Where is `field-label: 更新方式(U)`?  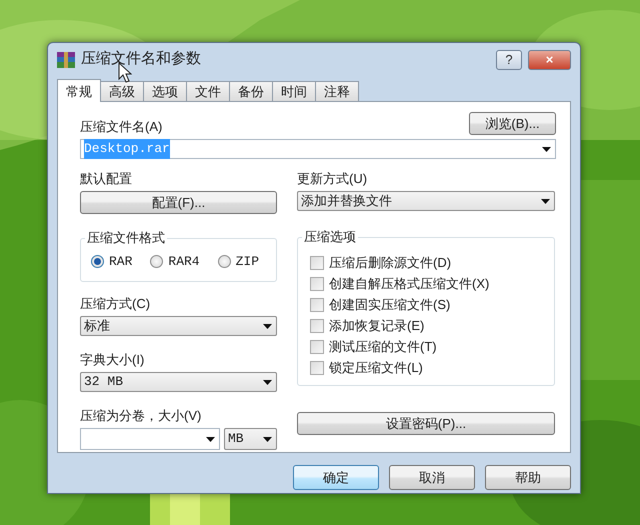 field-label: 更新方式(U) is located at coordinates (332, 179).